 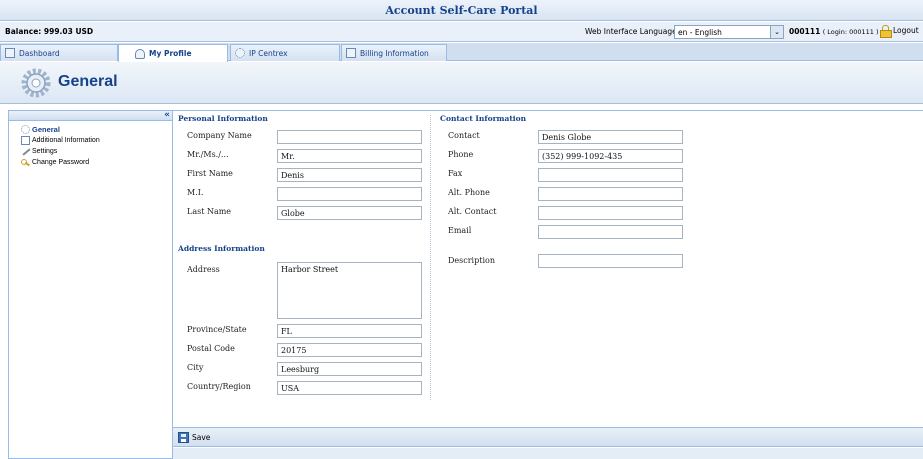 What do you see at coordinates (45, 151) in the screenshot?
I see `sidebar-item-label: Settings` at bounding box center [45, 151].